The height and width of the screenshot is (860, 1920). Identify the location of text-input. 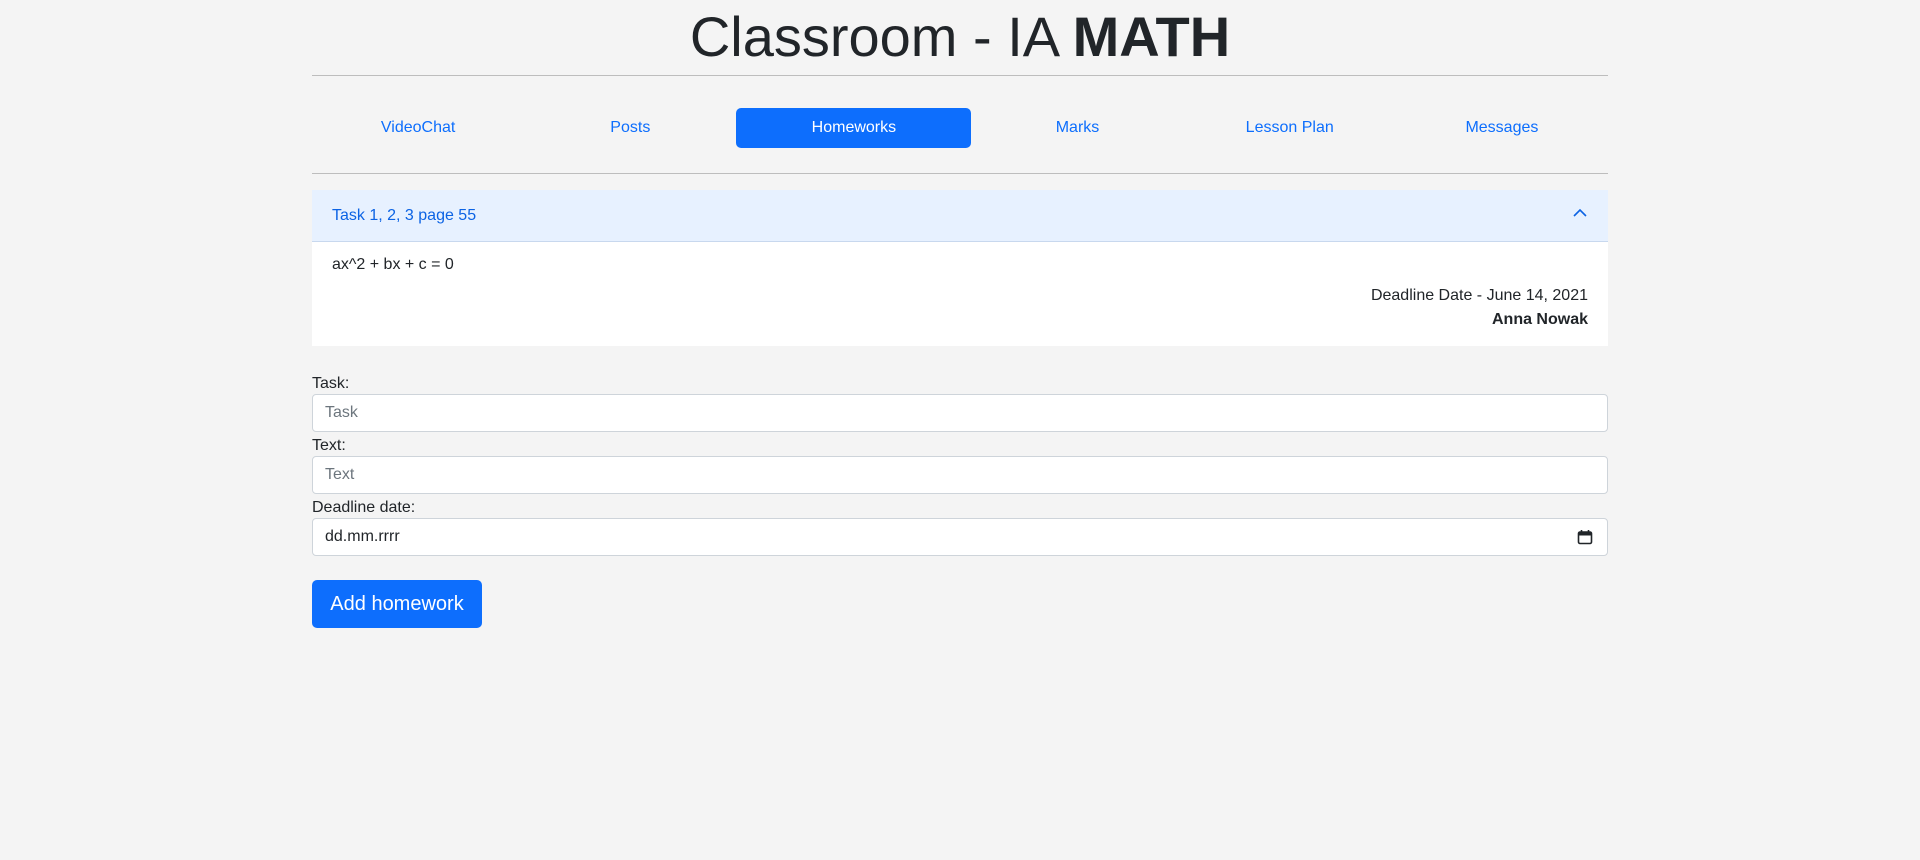
(960, 475).